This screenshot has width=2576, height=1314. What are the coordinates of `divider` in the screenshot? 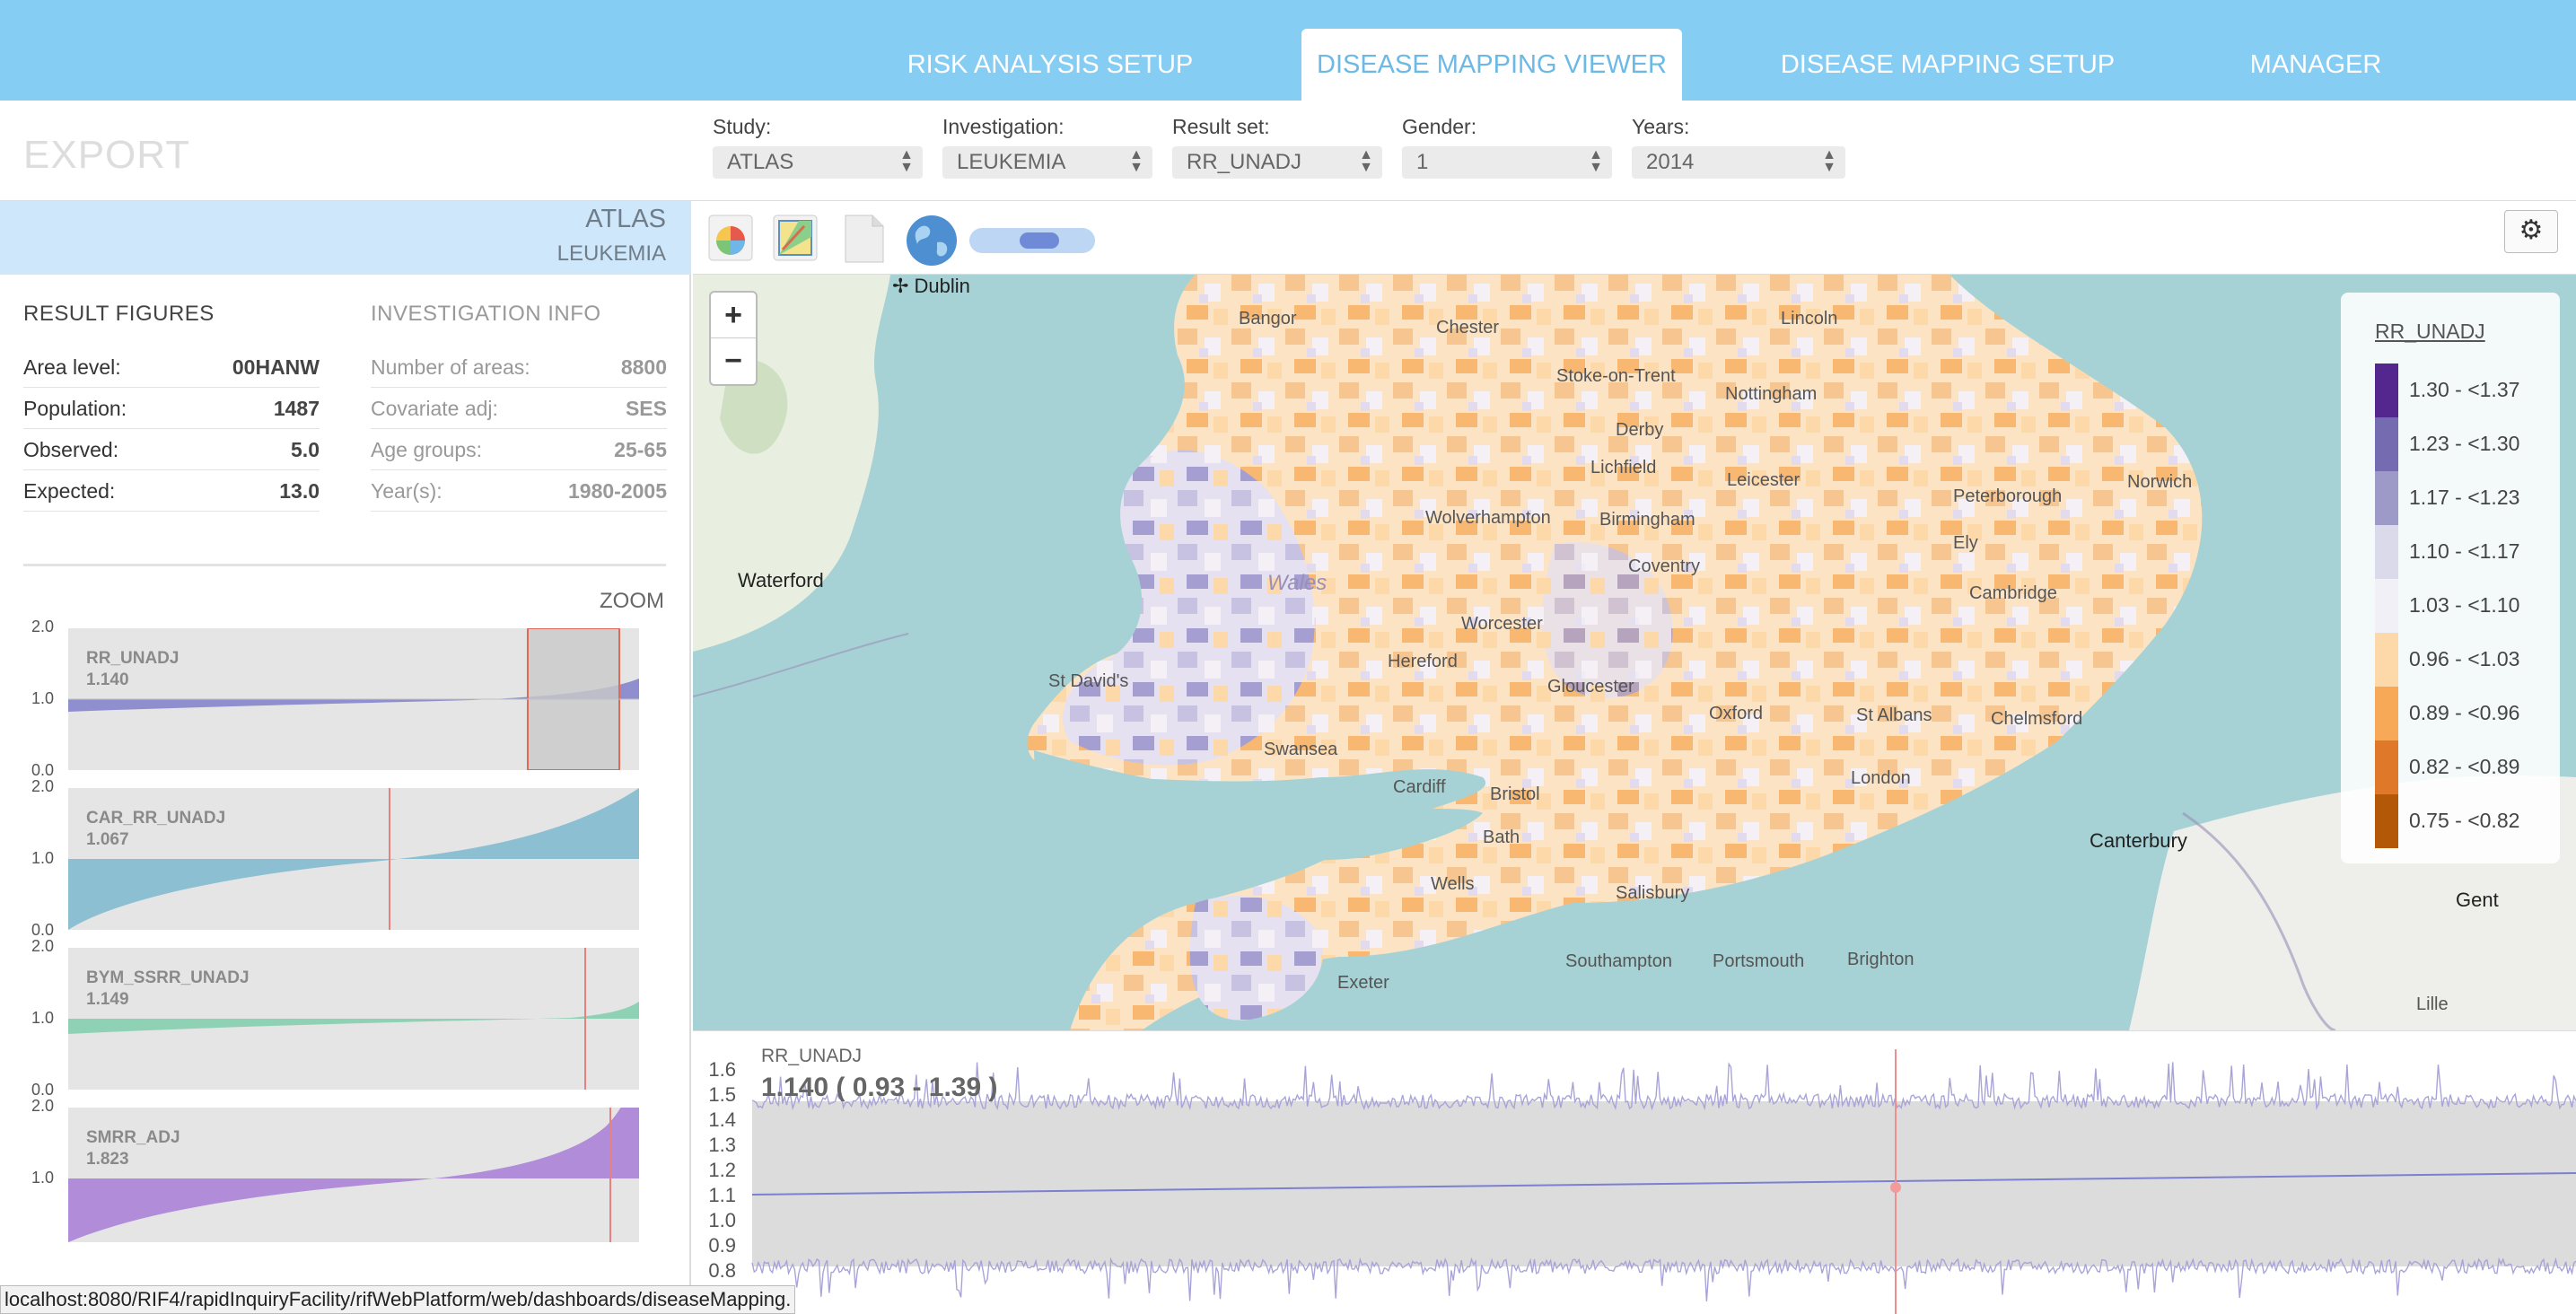 It's located at (344, 565).